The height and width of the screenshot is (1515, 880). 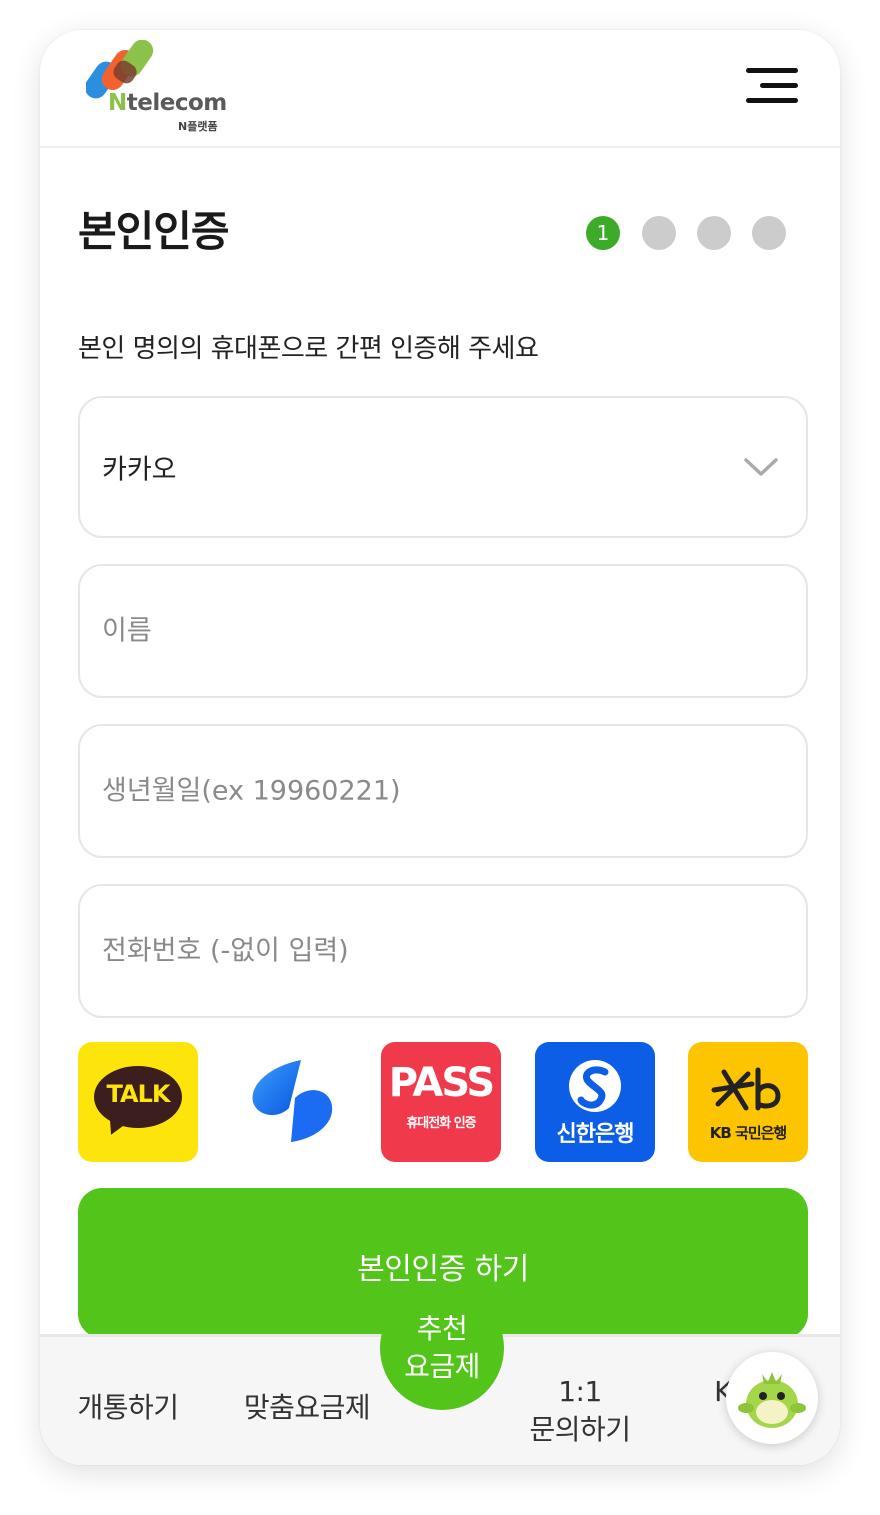 I want to click on birthdate-input, so click(x=422, y=791).